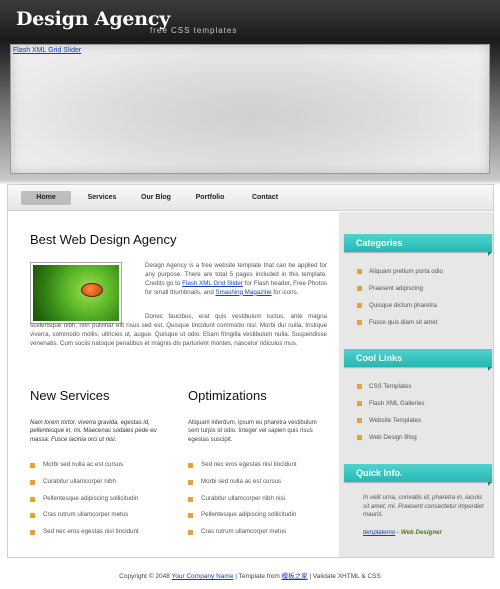 The height and width of the screenshot is (589, 500). I want to click on sidebar-item: CSS Templates, so click(387, 386).